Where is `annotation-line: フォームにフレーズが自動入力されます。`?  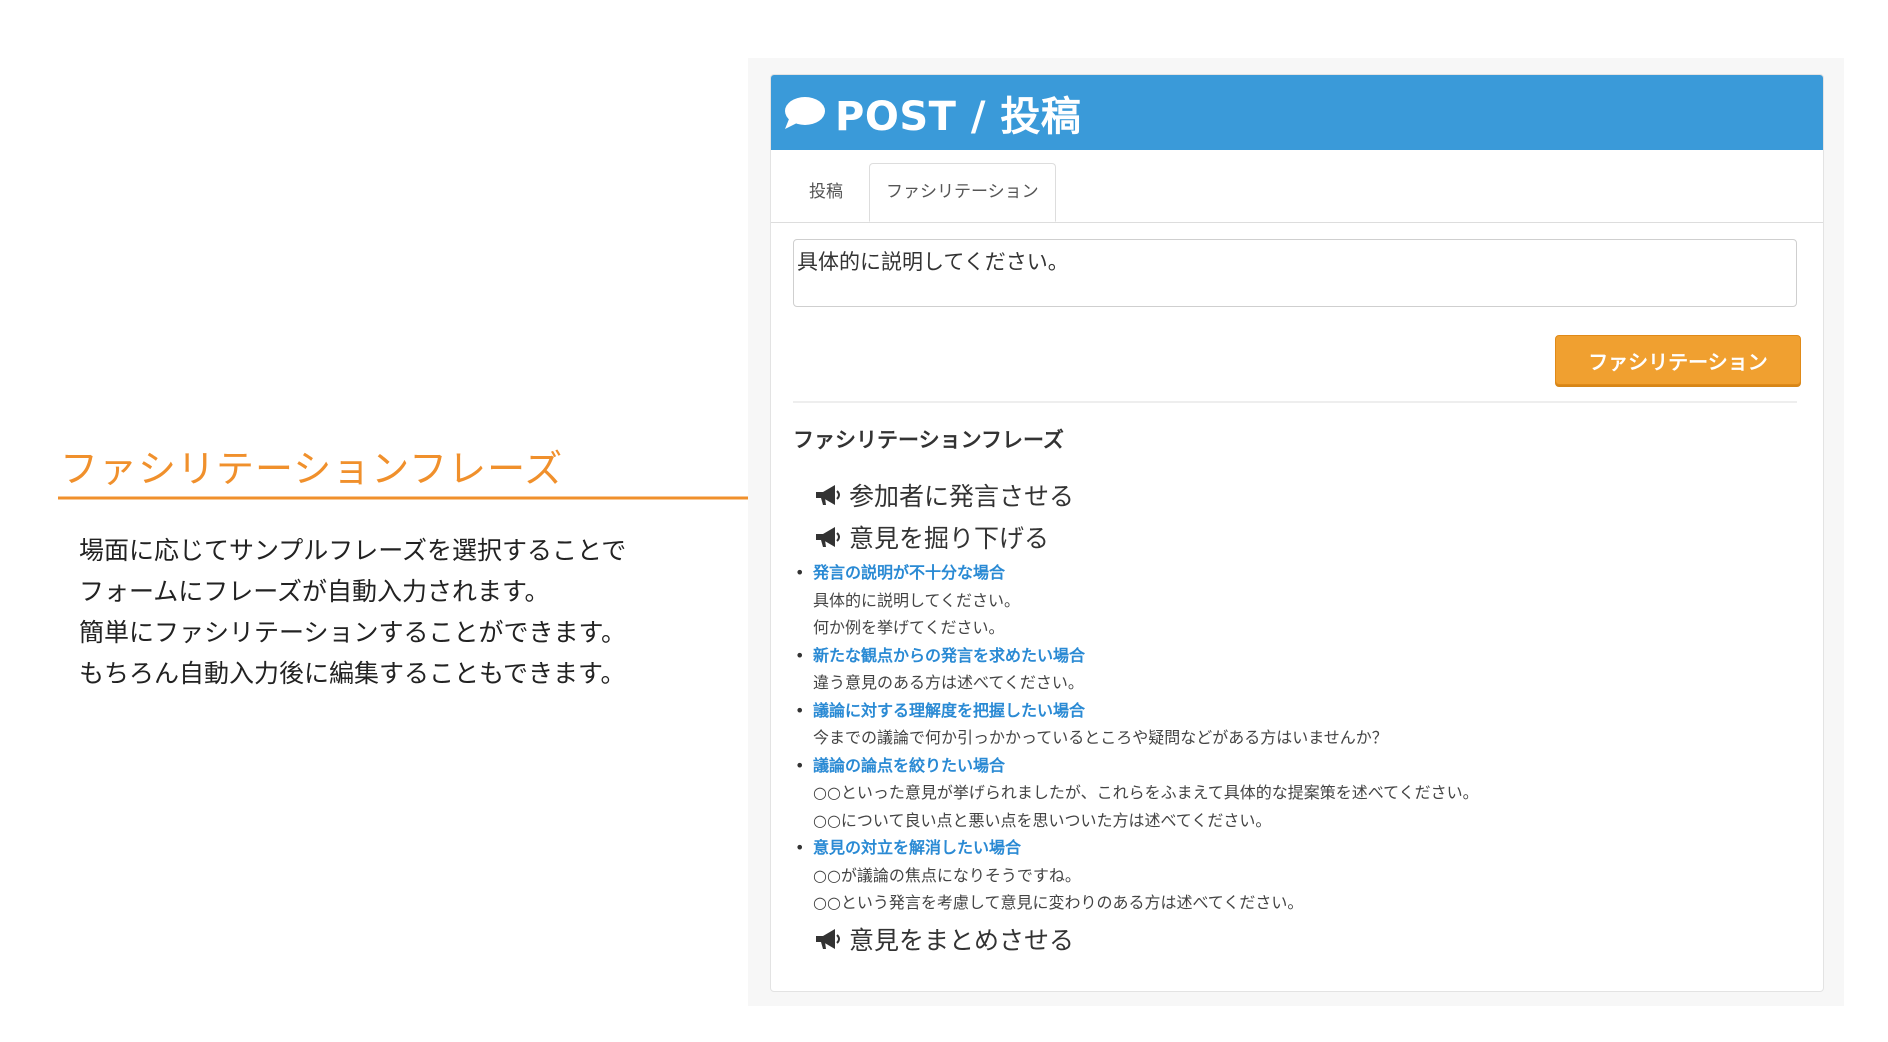 annotation-line: フォームにフレーズが自動入力されます。 is located at coordinates (314, 591).